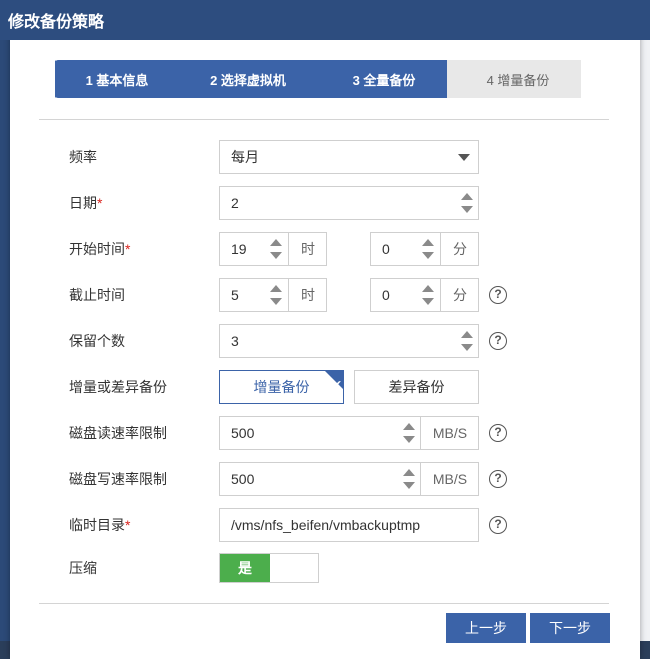 Image resolution: width=650 pixels, height=659 pixels. I want to click on temp-dir-label: 临时目录*, so click(99, 525).